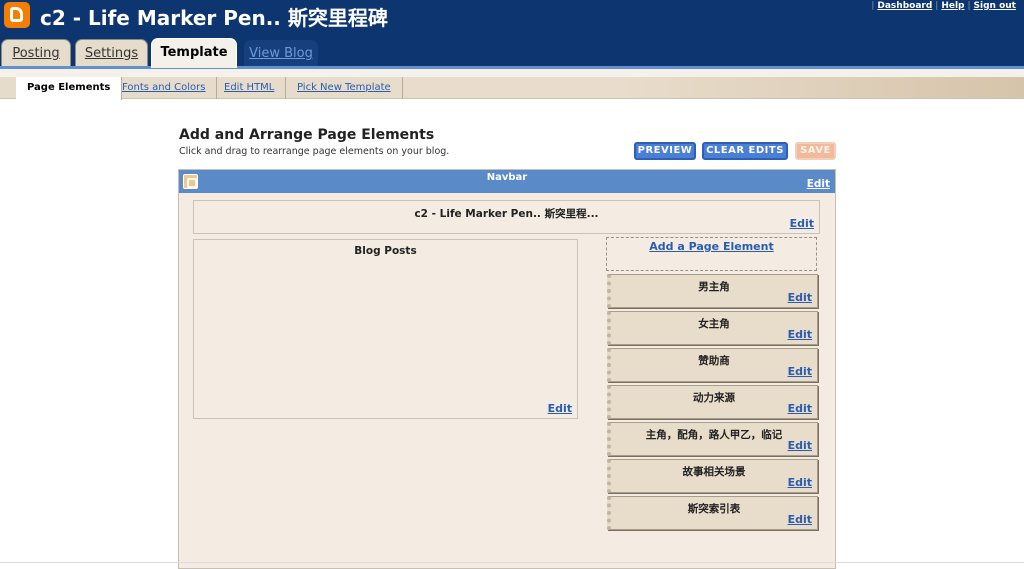 The width and height of the screenshot is (1024, 569). Describe the element at coordinates (69, 88) in the screenshot. I see `subtab-page-elements: Page Elements` at that location.